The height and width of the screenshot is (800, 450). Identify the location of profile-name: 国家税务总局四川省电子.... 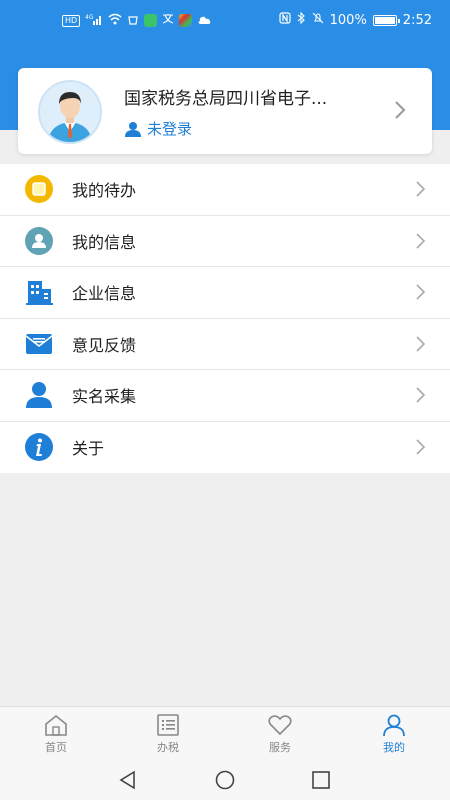
(226, 99).